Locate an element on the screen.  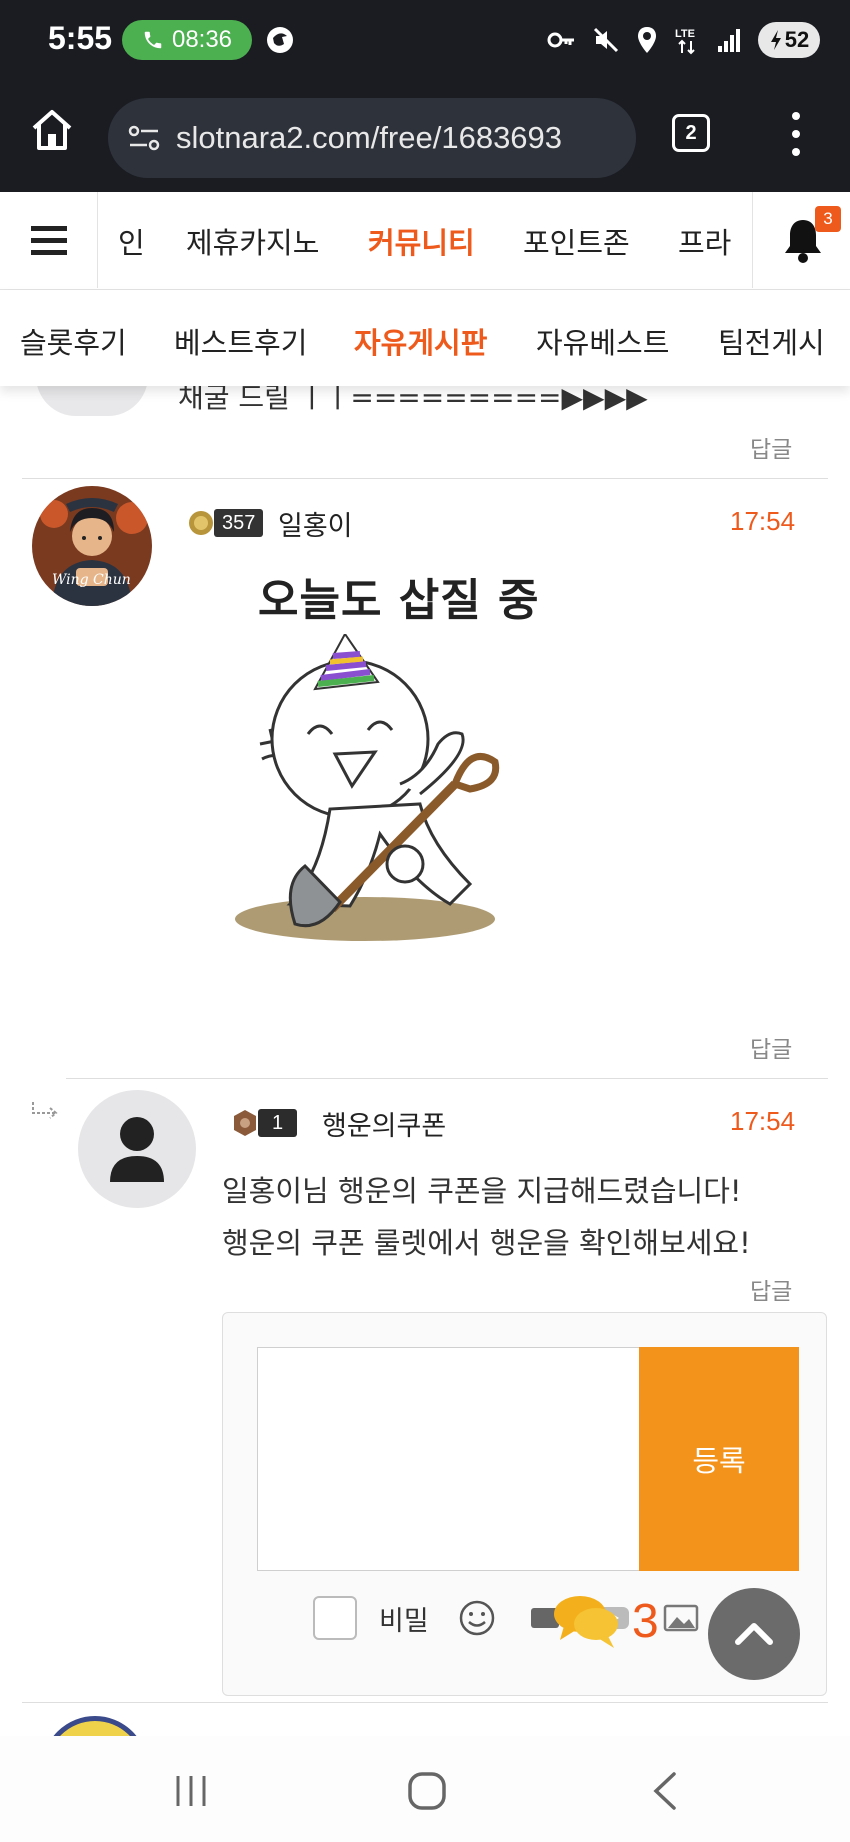
notification-count: 3 is located at coordinates (828, 219).